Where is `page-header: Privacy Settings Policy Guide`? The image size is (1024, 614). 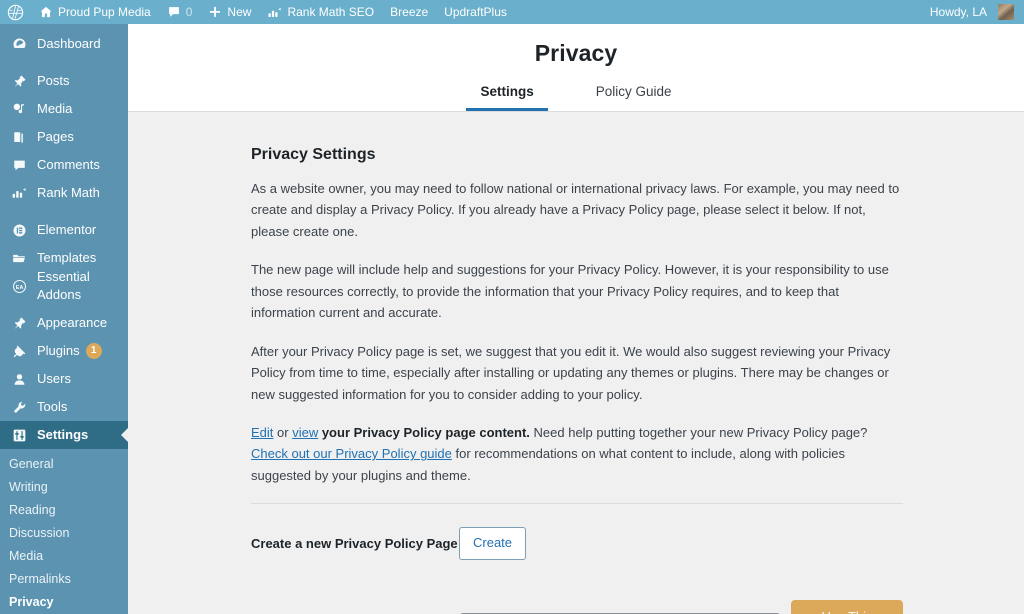 page-header: Privacy Settings Policy Guide is located at coordinates (576, 68).